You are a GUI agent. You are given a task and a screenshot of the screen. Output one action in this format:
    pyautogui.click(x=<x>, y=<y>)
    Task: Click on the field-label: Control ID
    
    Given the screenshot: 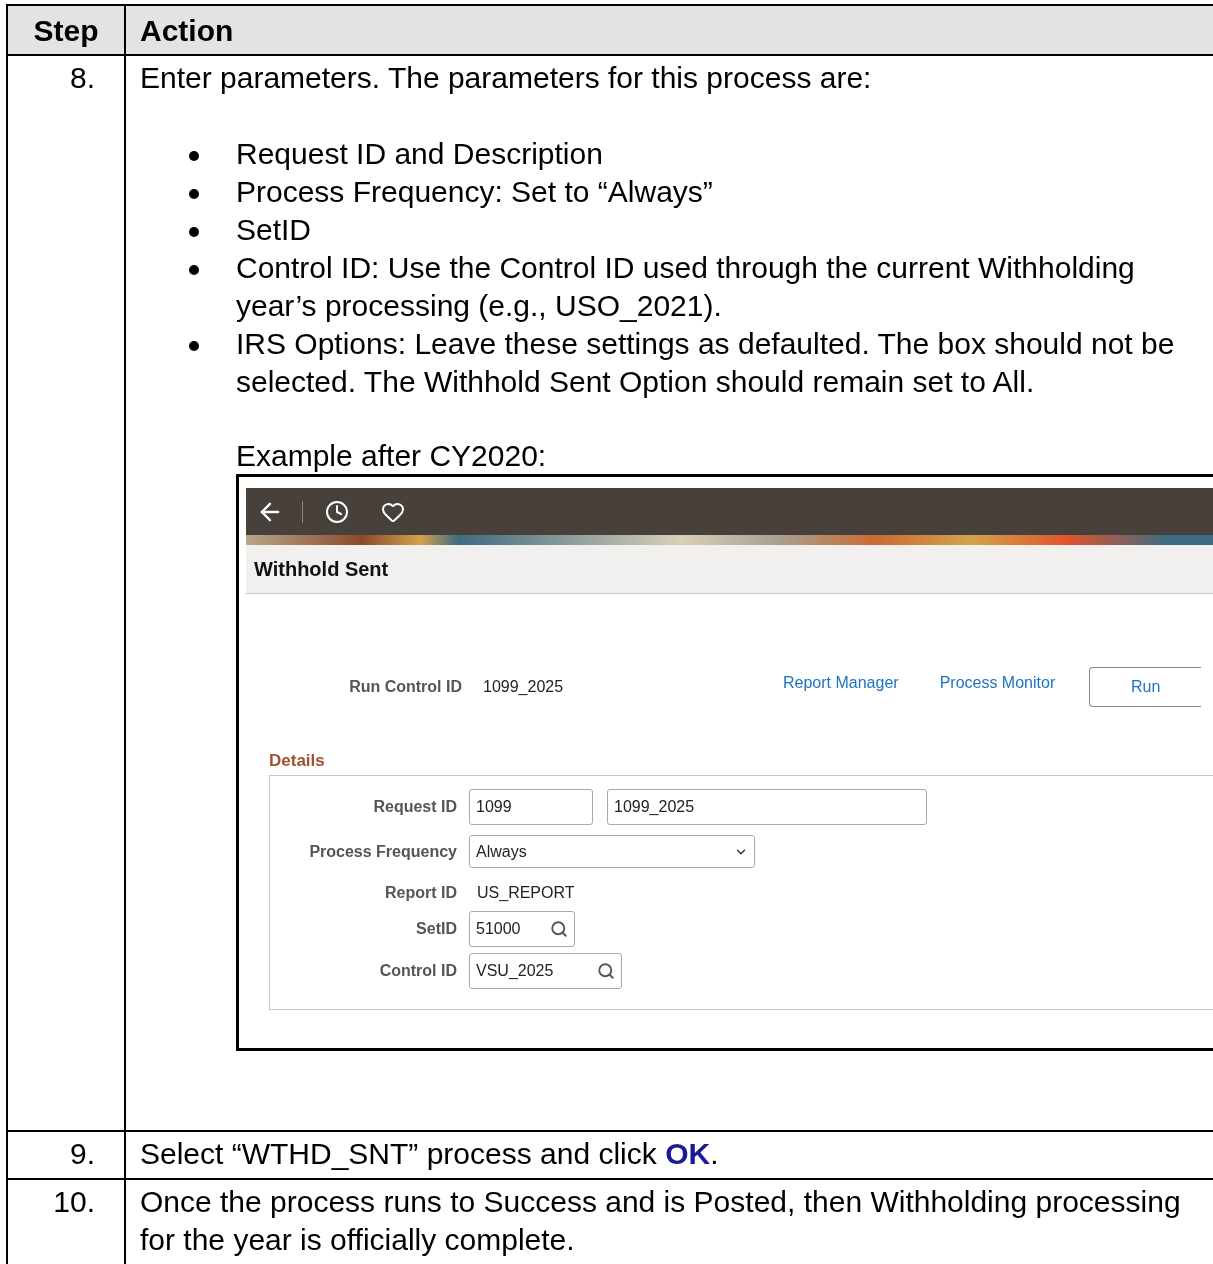 What is the action you would take?
    pyautogui.click(x=417, y=971)
    